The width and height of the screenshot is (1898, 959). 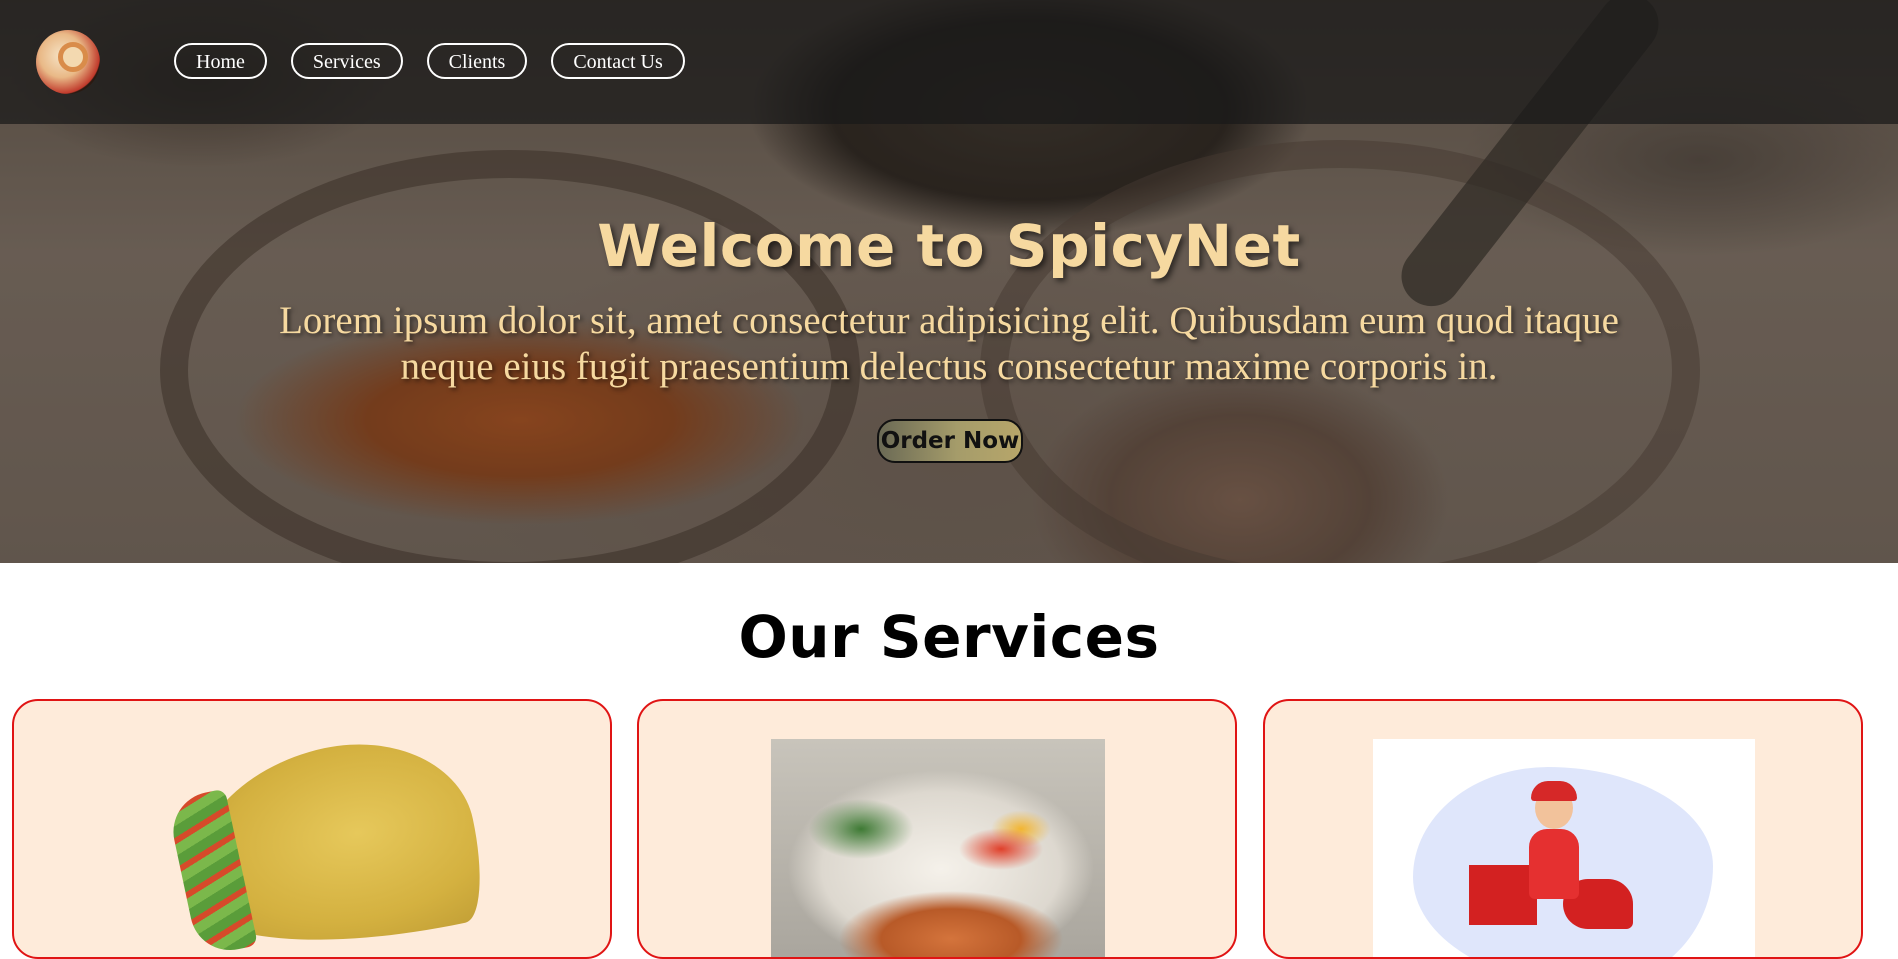 What do you see at coordinates (949, 246) in the screenshot?
I see `hero-title: Welcome to SpicyNet` at bounding box center [949, 246].